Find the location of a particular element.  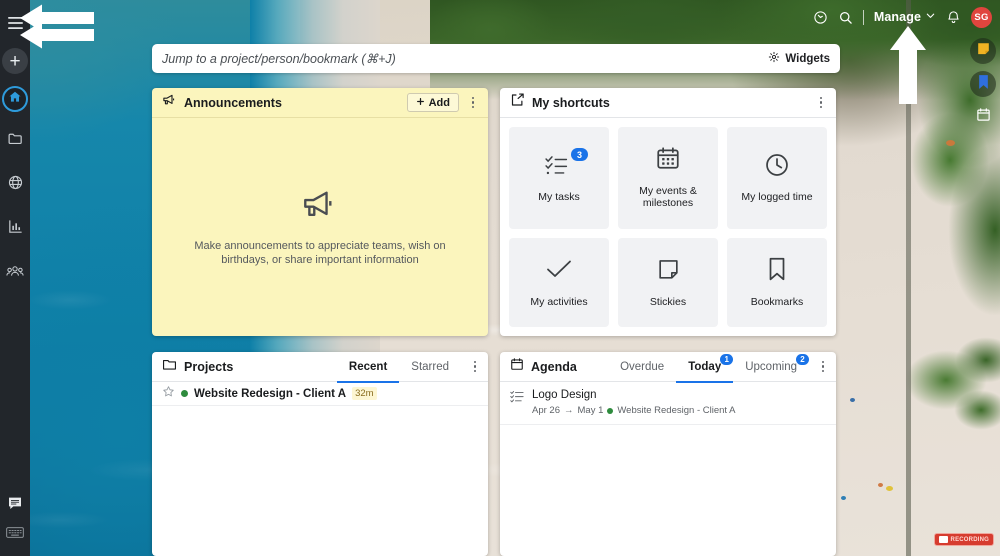

globe-icon is located at coordinates (15, 185).